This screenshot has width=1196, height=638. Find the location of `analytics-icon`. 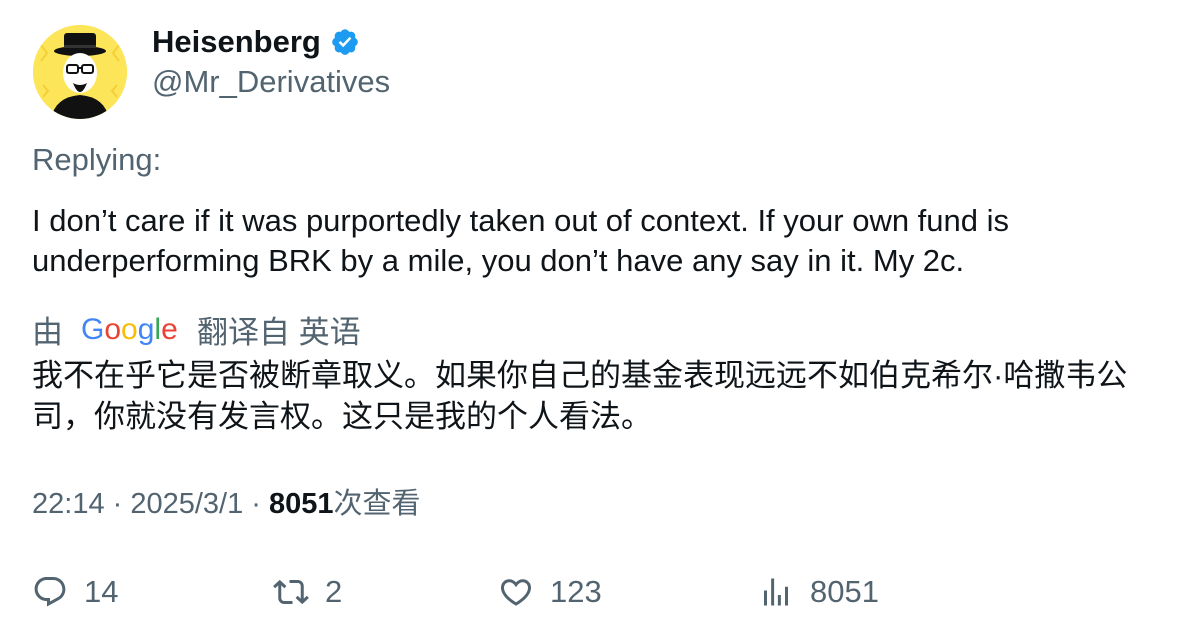

analytics-icon is located at coordinates (776, 592).